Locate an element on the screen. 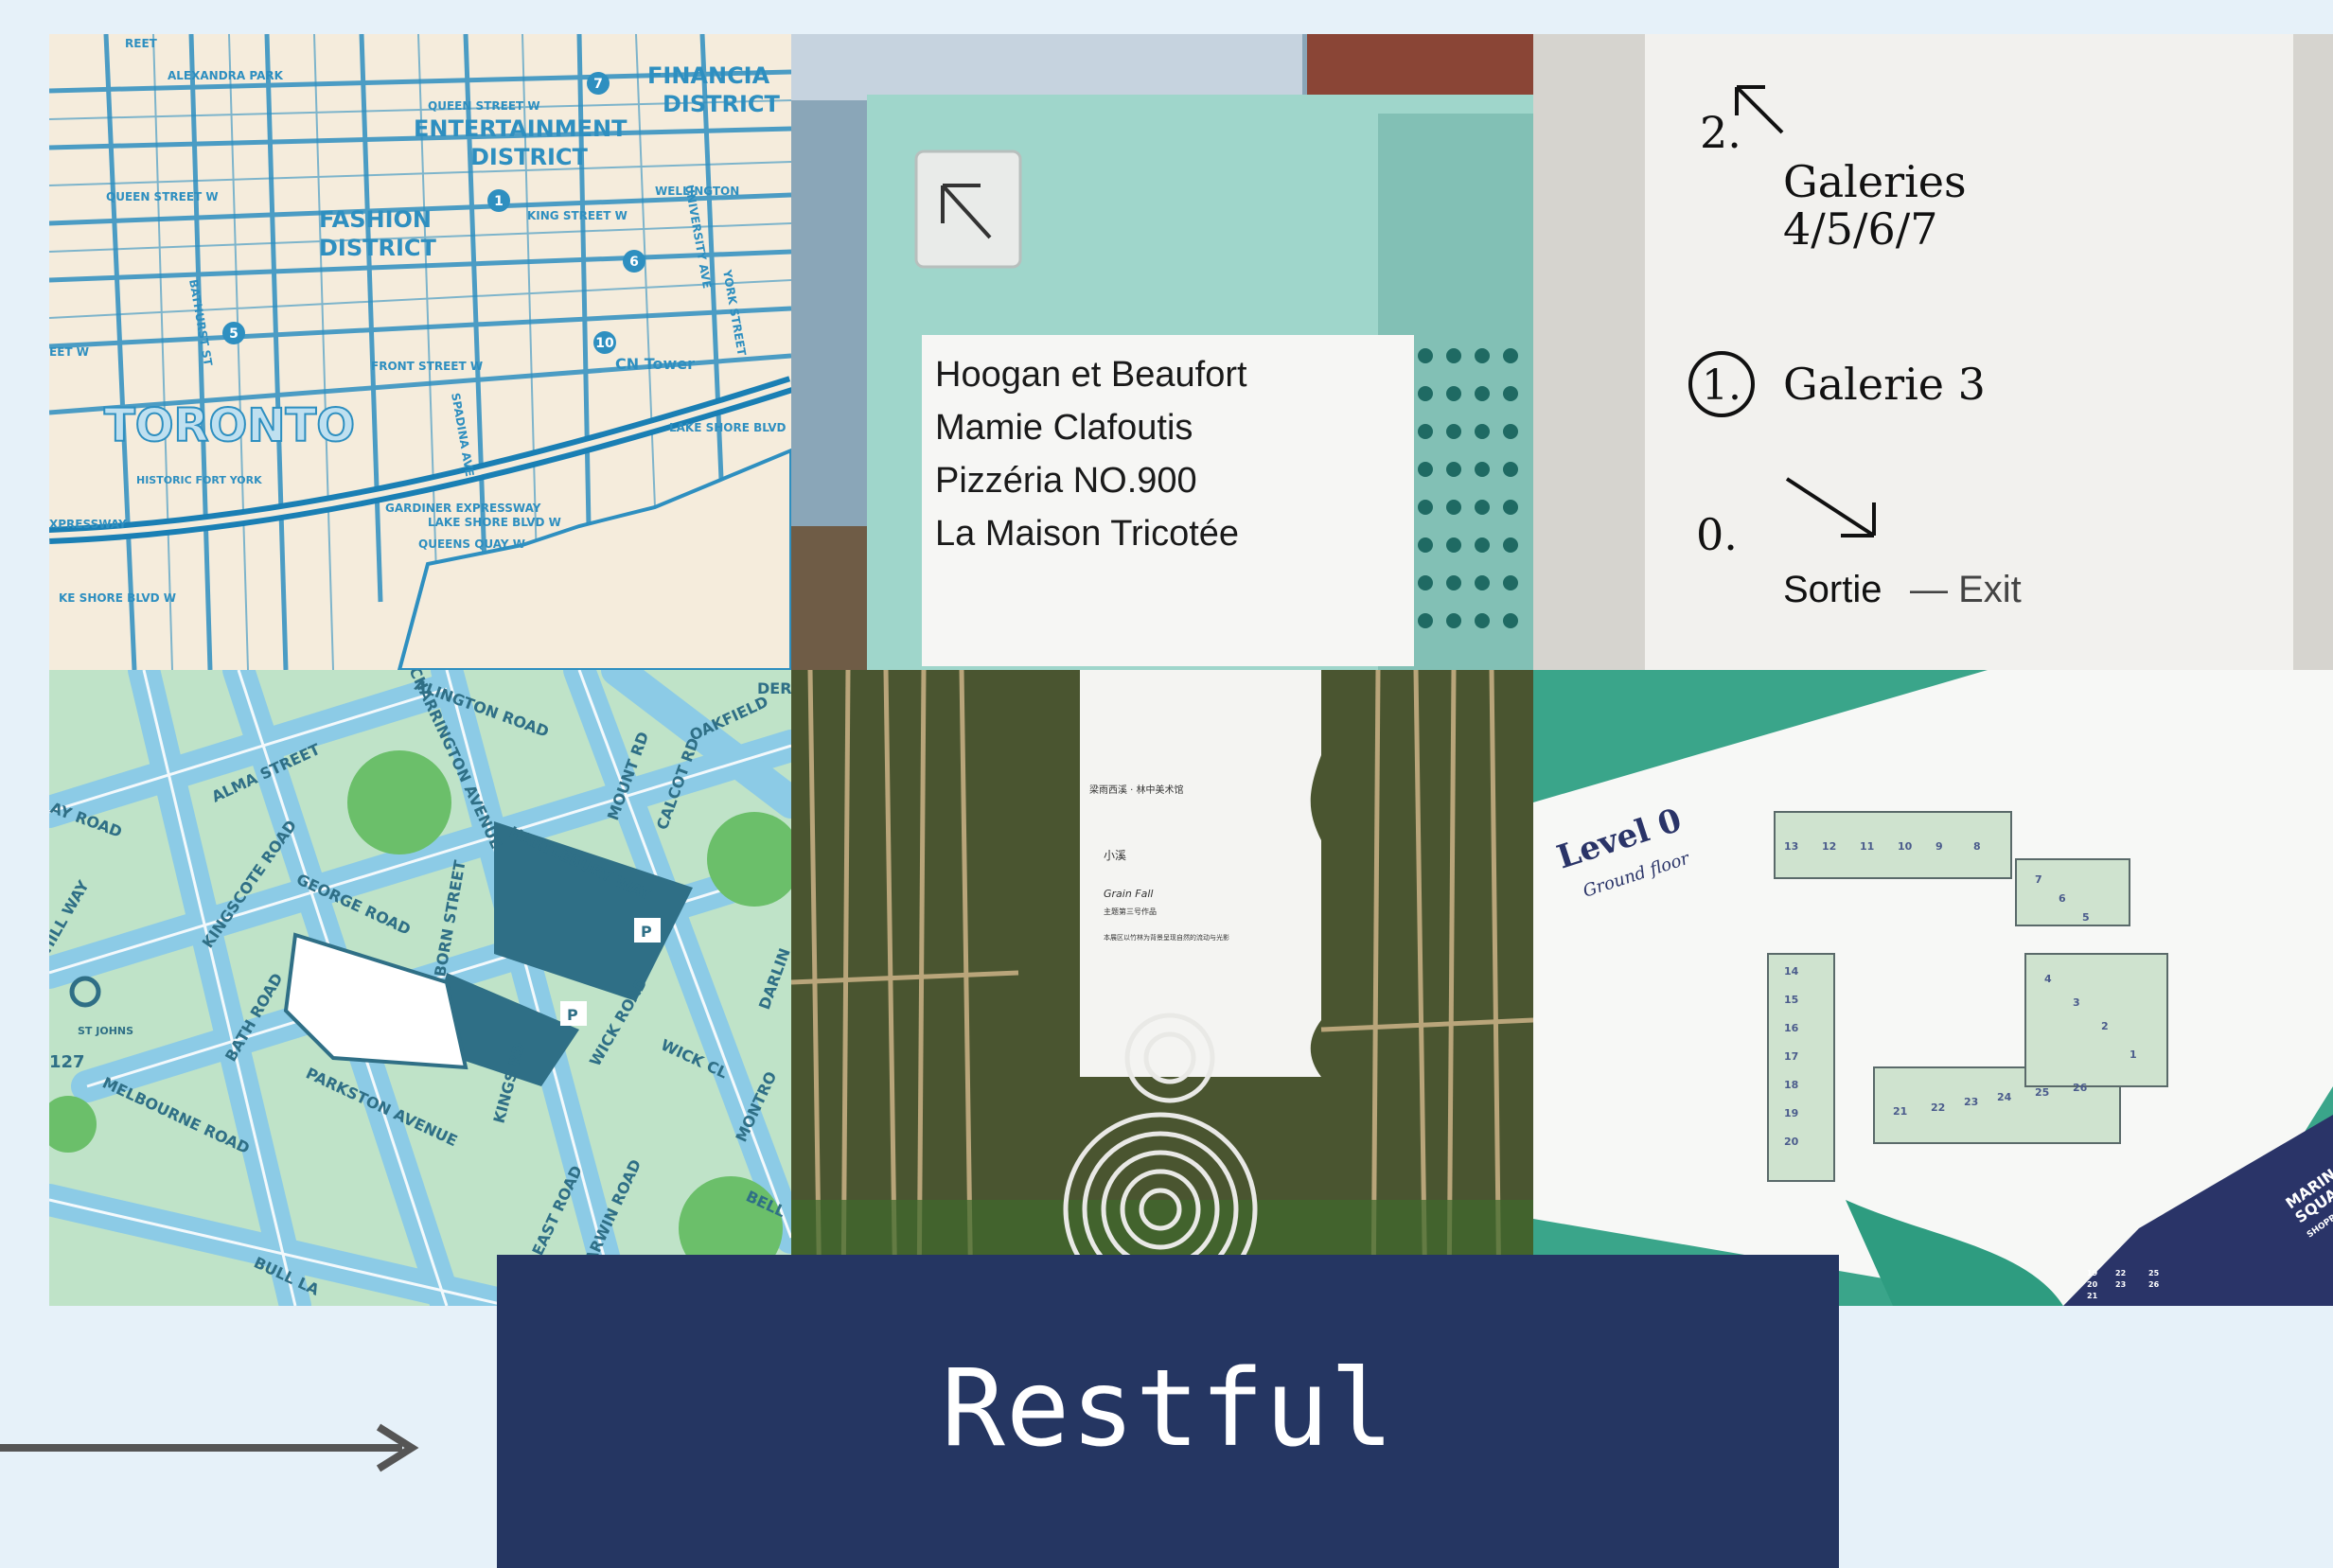 This screenshot has height=1568, width=2333. legend-22: 22 is located at coordinates (2120, 1273).